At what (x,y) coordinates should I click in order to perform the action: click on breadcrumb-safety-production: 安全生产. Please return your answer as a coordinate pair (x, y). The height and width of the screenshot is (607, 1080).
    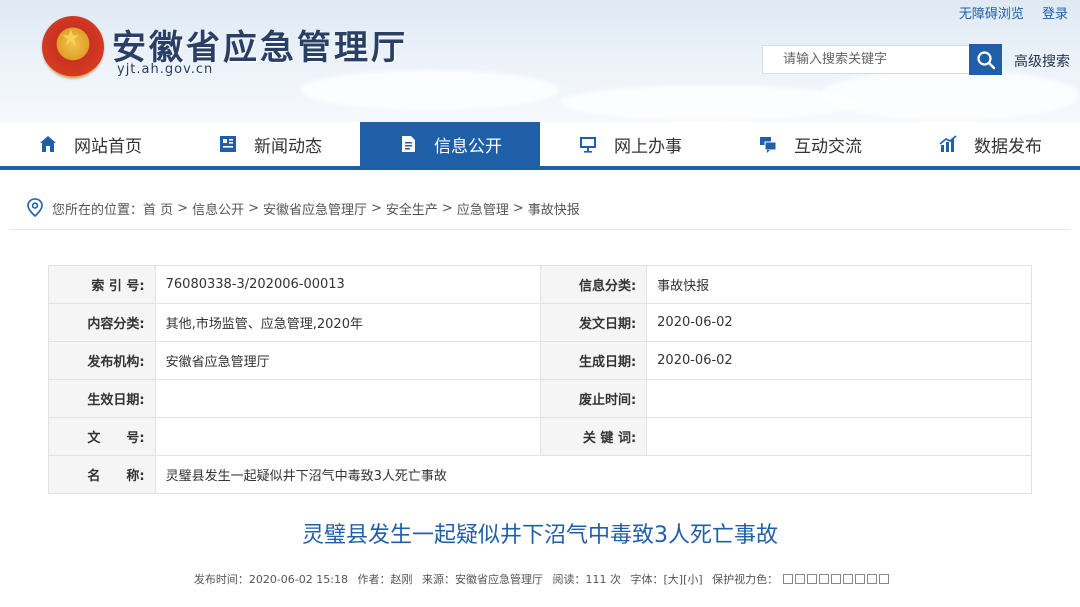
    Looking at the image, I should click on (412, 208).